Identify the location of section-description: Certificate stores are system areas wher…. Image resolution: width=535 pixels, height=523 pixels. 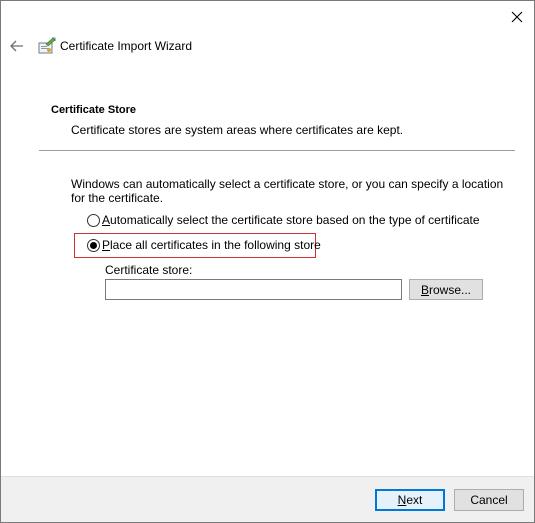
(237, 130).